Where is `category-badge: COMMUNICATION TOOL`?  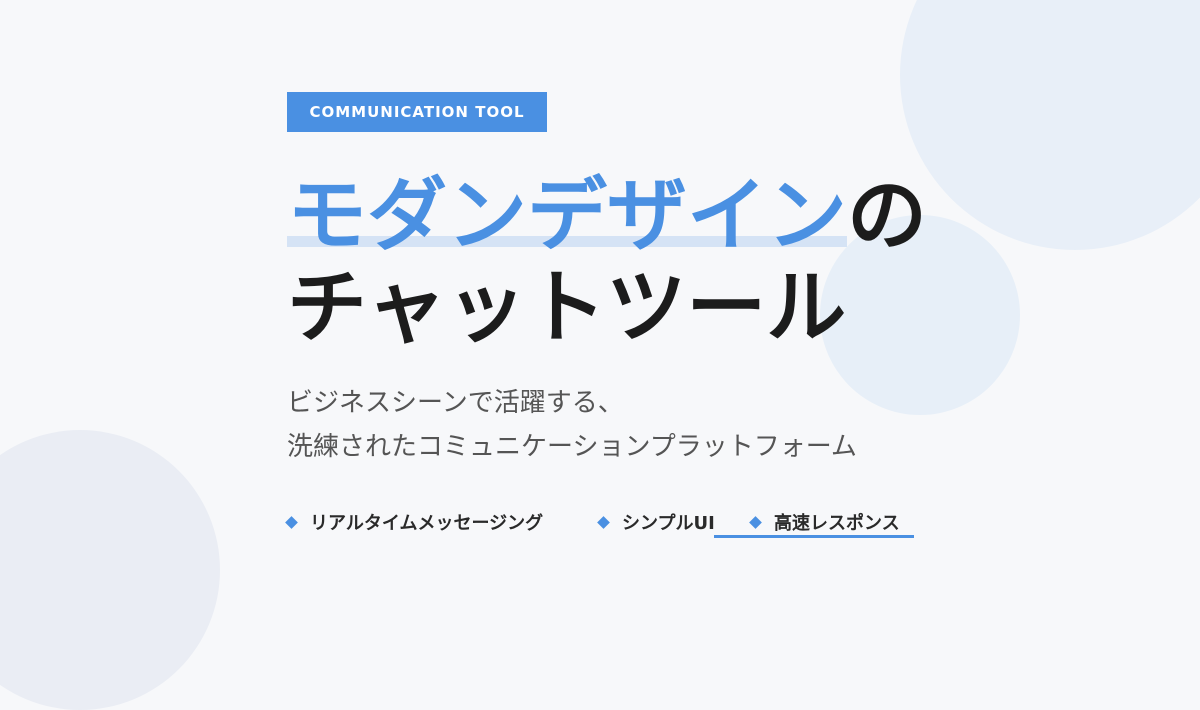
category-badge: COMMUNICATION TOOL is located at coordinates (417, 112).